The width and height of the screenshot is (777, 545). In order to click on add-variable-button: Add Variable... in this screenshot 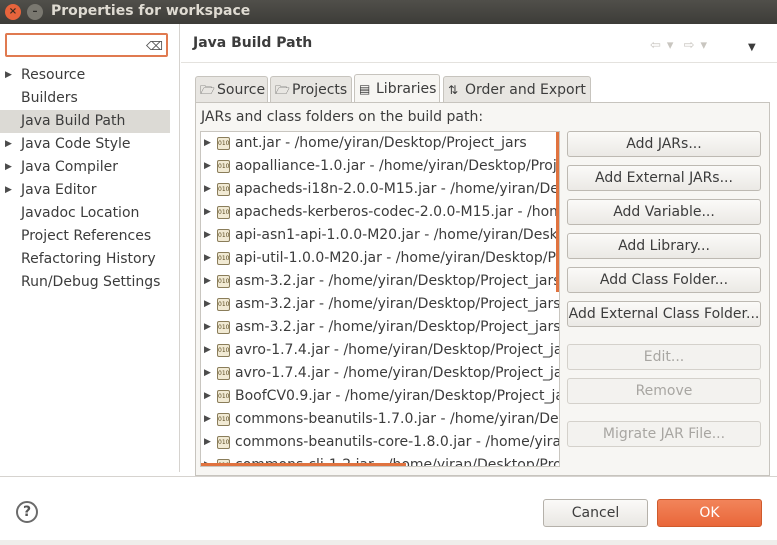, I will do `click(664, 212)`.